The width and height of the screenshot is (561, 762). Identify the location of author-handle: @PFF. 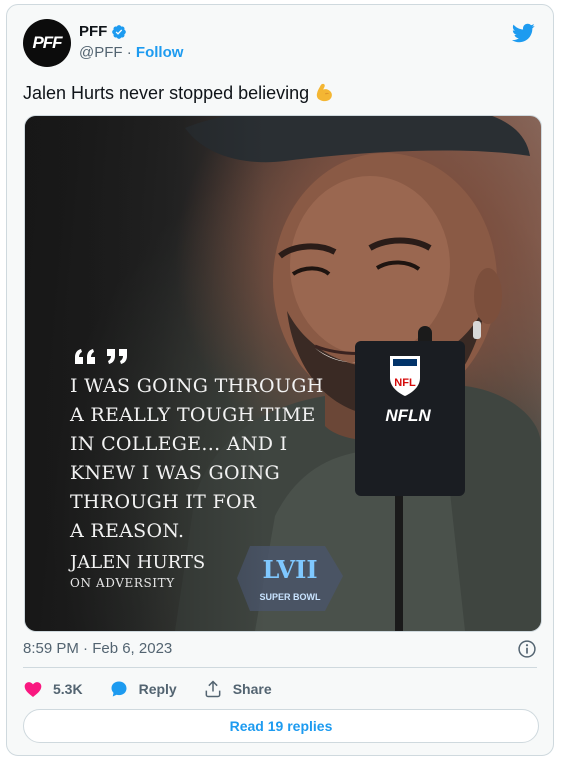
(101, 52).